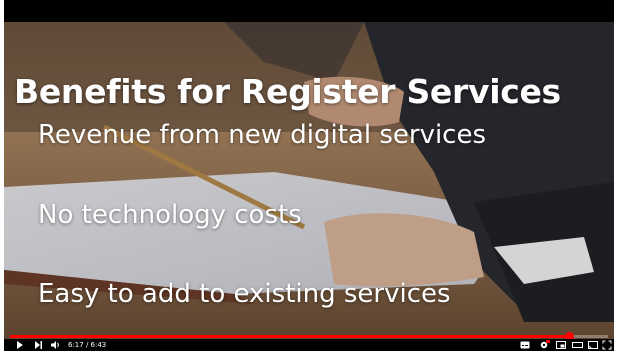 The width and height of the screenshot is (618, 351). Describe the element at coordinates (577, 345) in the screenshot. I see `theater-icon` at that location.